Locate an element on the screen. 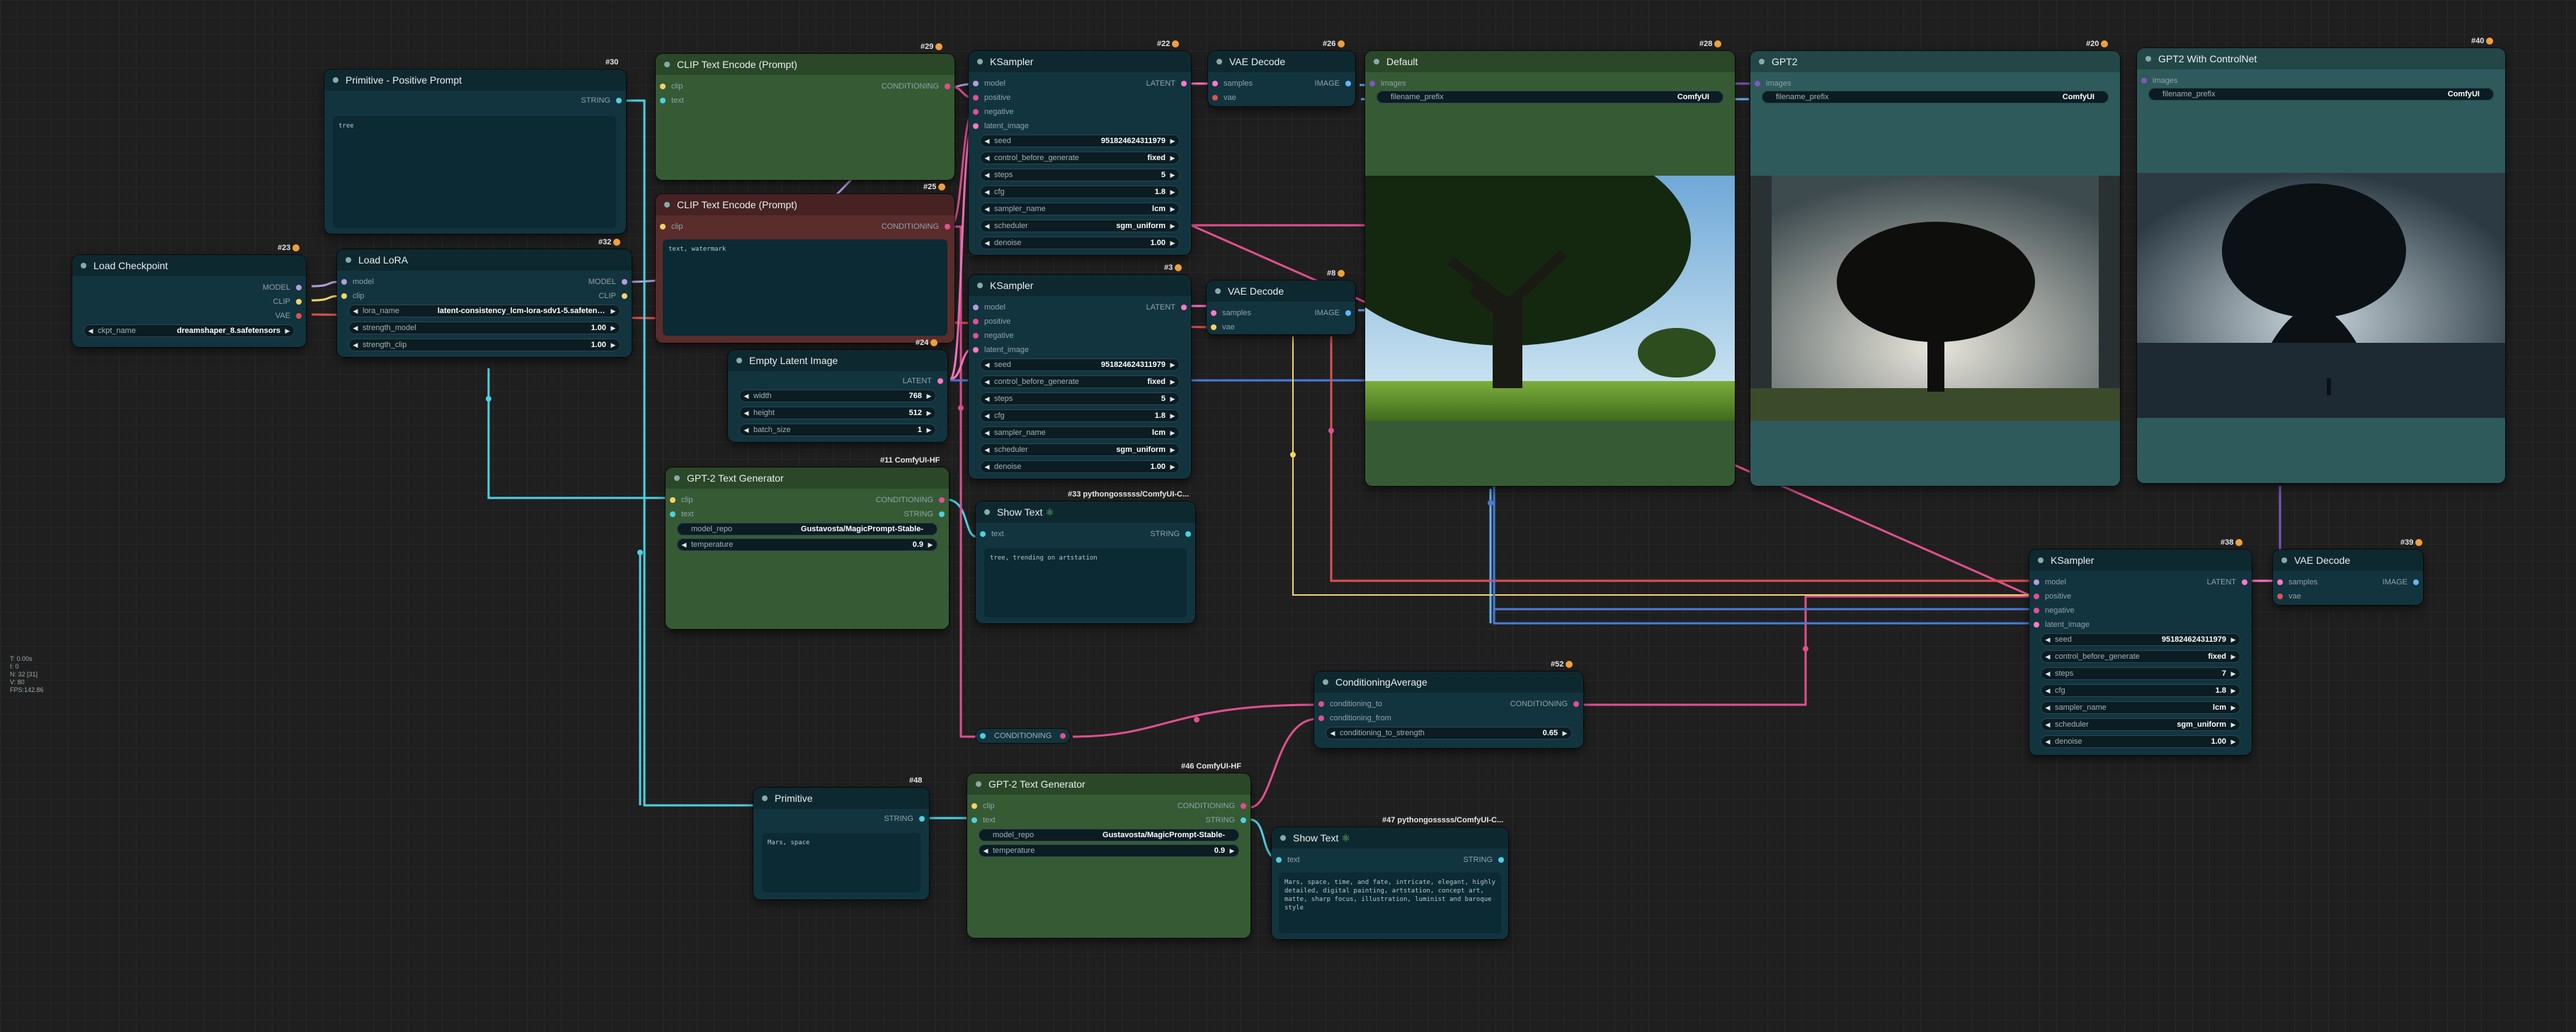  node-title: Load Checkpoint is located at coordinates (189, 265).